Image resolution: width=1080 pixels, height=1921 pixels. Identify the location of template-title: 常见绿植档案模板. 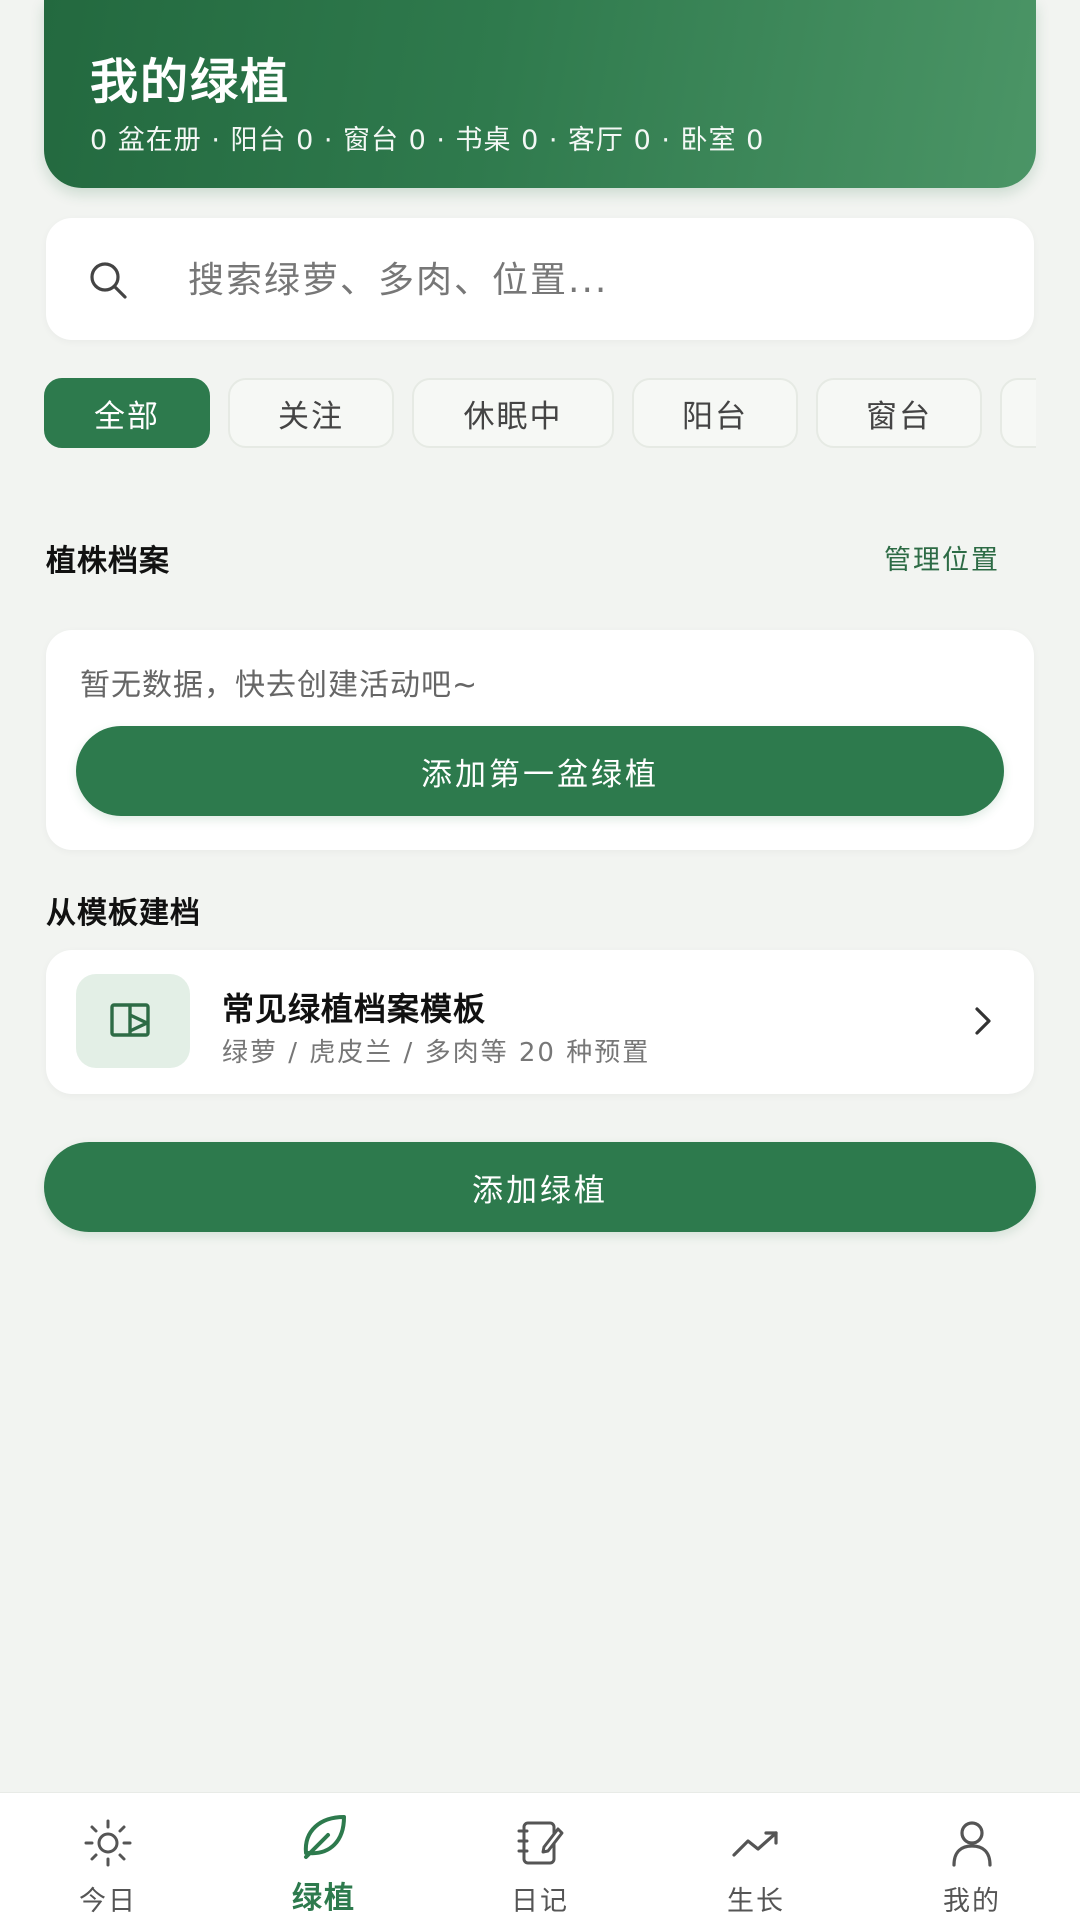
(354, 1009).